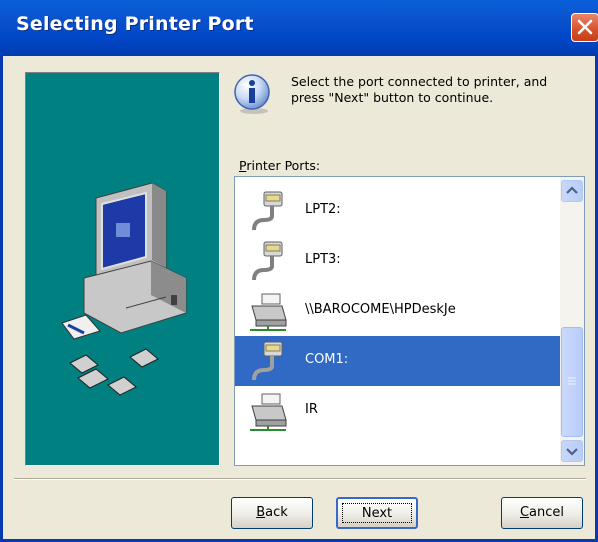 This screenshot has width=598, height=542. What do you see at coordinates (268, 412) in the screenshot?
I see `infrared-printer-icon` at bounding box center [268, 412].